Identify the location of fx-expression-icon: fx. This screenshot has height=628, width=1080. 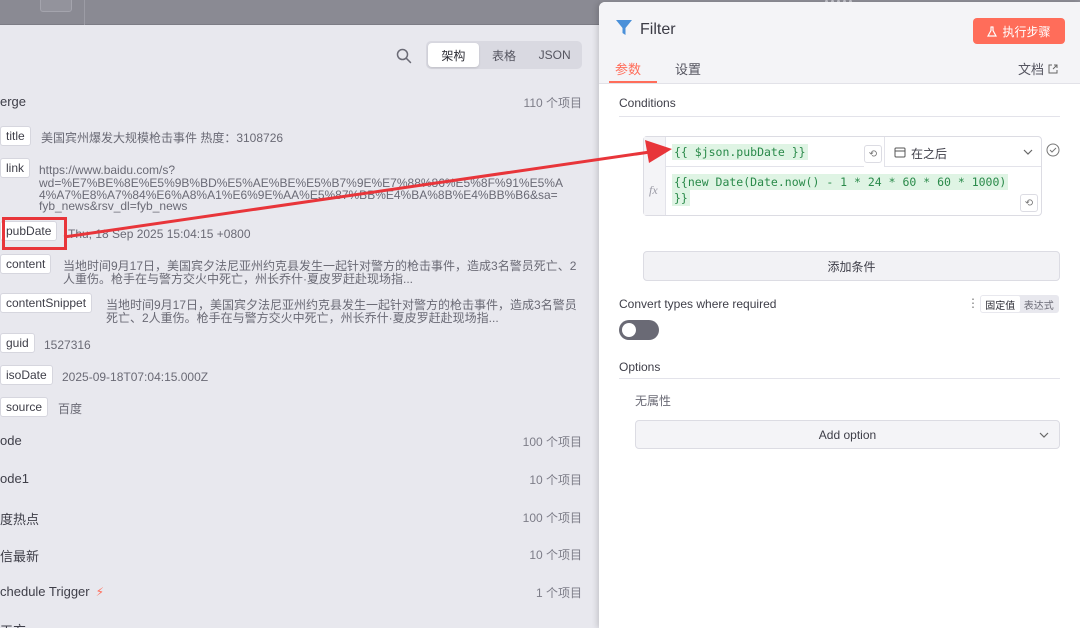
(653, 190).